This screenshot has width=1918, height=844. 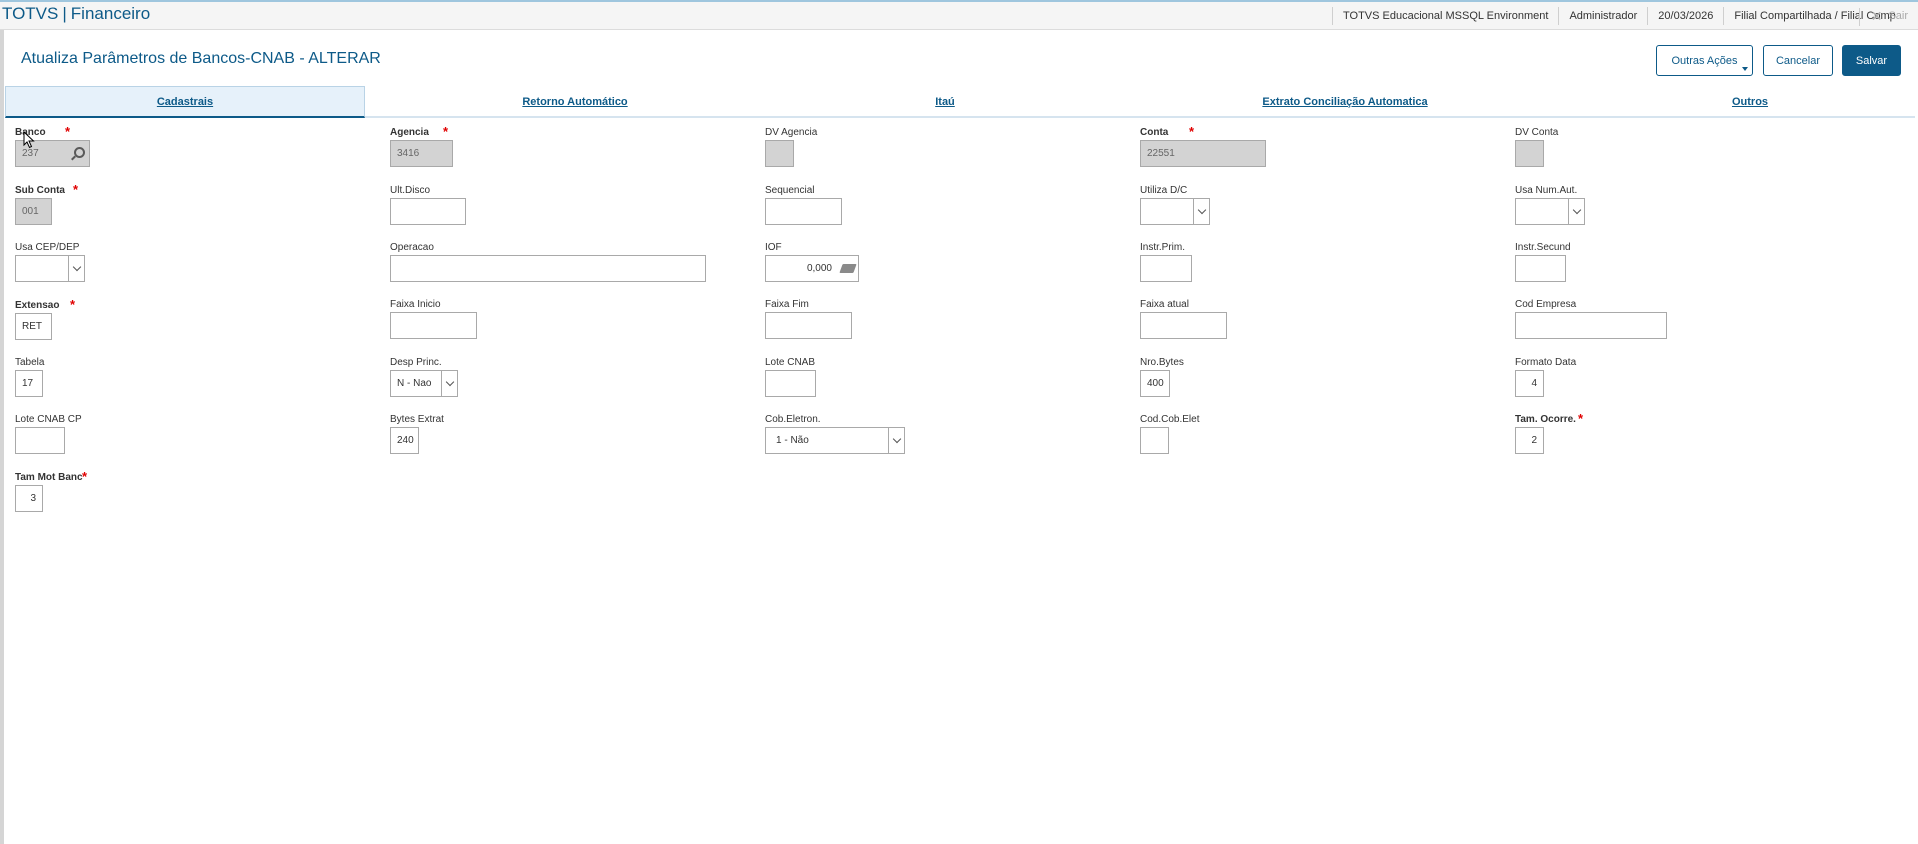 What do you see at coordinates (803, 211) in the screenshot?
I see `sequencial-input` at bounding box center [803, 211].